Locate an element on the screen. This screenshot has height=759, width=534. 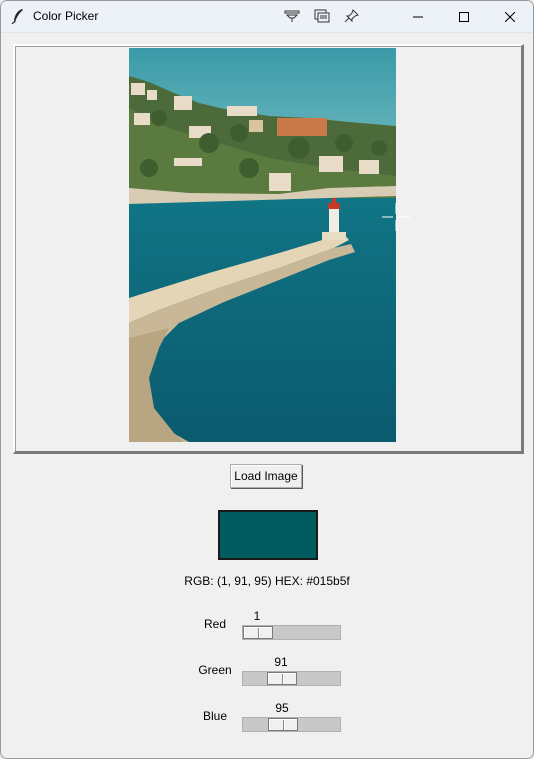
close-button is located at coordinates (510, 16).